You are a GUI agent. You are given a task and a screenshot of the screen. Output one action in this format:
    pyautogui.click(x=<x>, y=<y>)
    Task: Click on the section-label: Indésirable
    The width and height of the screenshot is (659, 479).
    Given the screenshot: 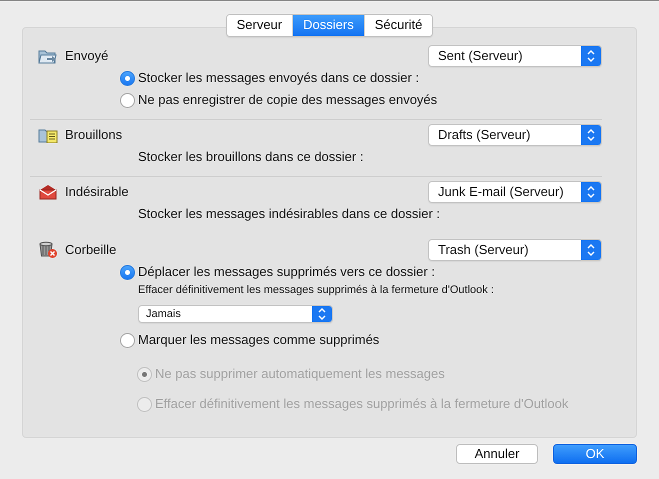 What is the action you would take?
    pyautogui.click(x=97, y=192)
    